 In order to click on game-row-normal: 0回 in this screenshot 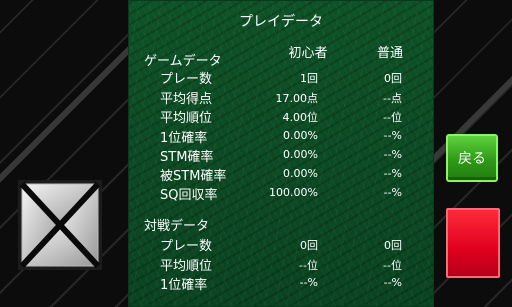, I will do `click(393, 78)`.